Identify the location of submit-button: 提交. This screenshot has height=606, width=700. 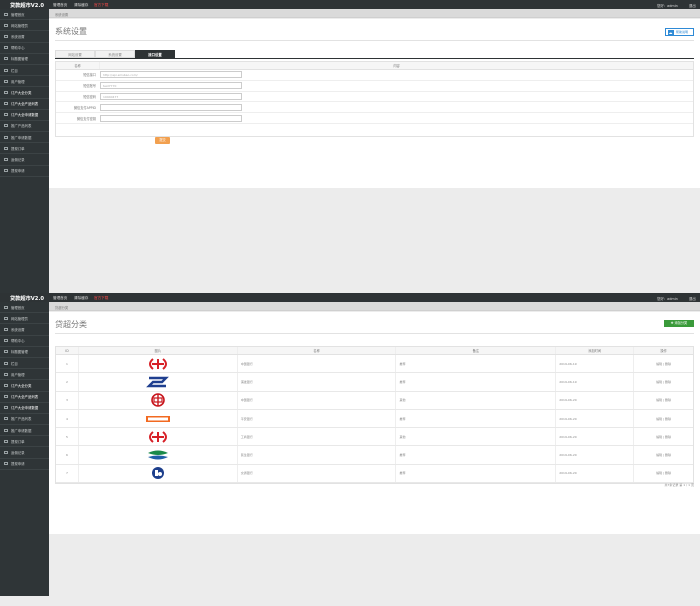
(162, 140).